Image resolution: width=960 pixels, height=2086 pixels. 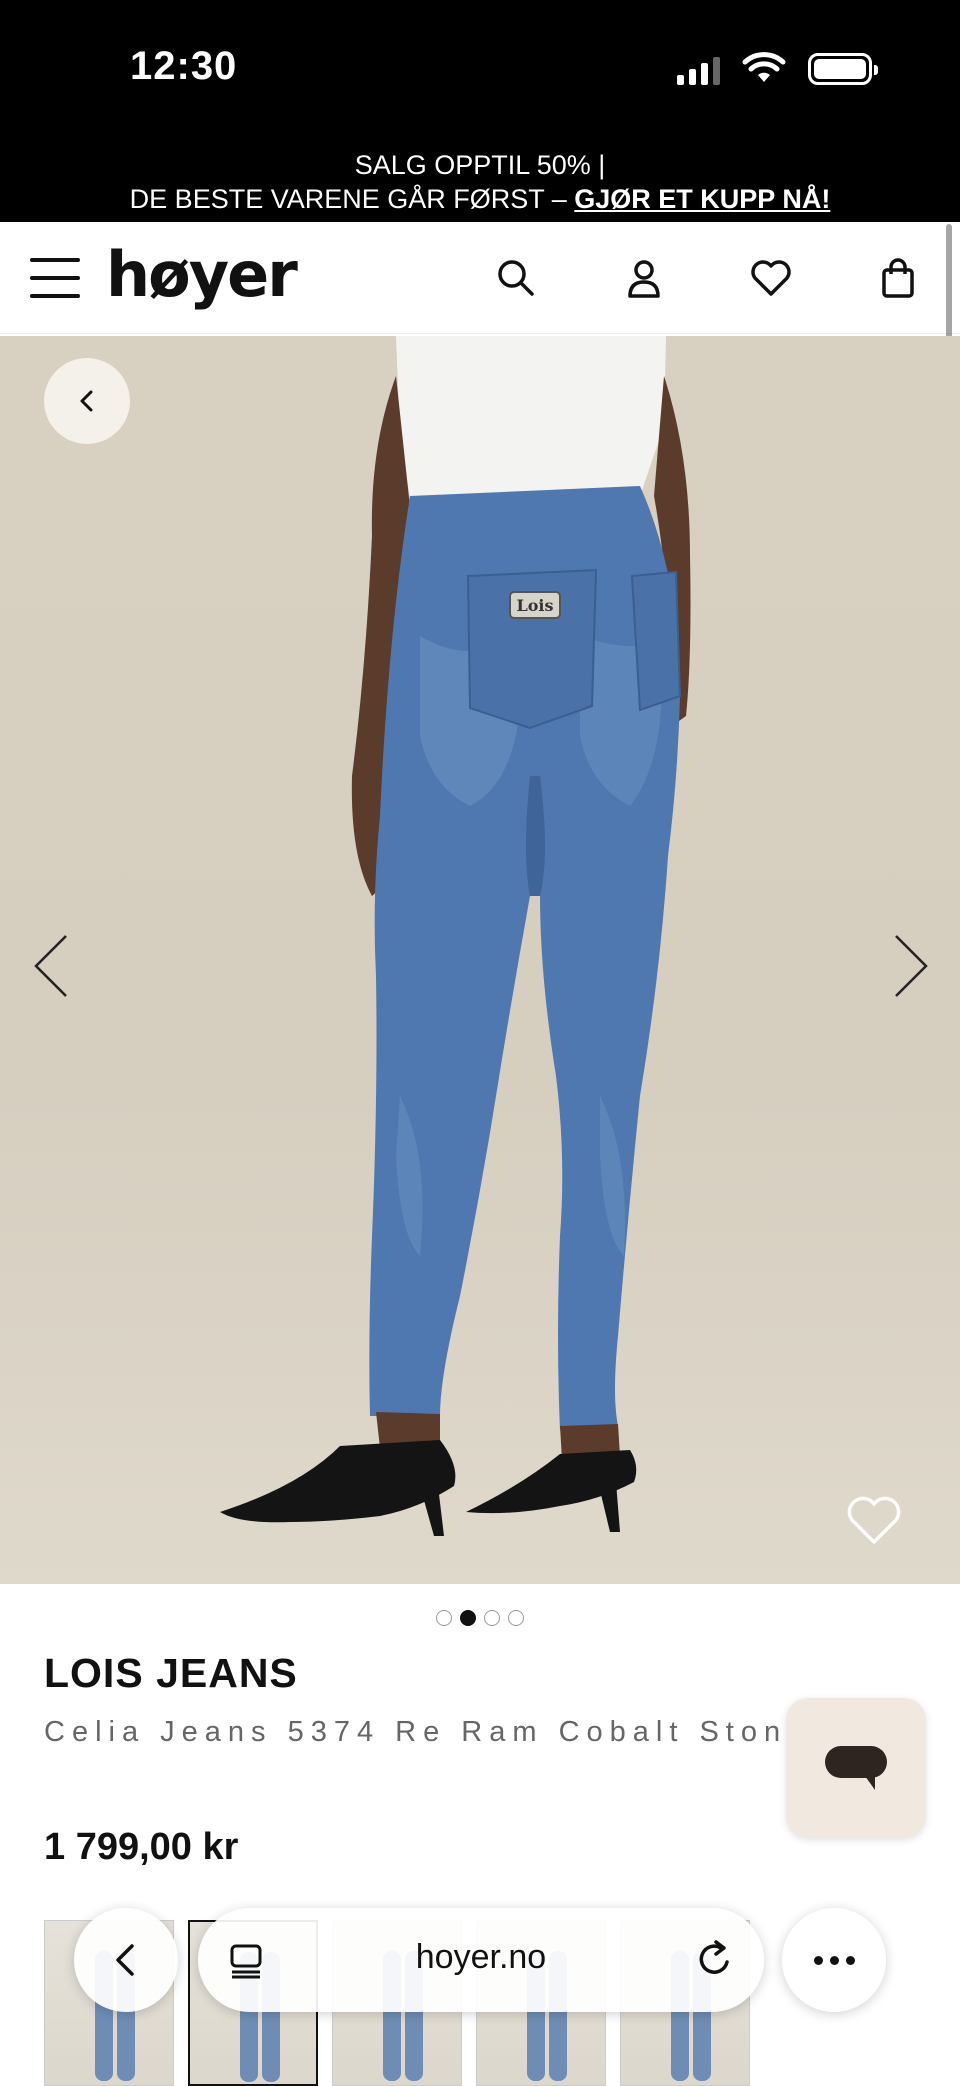 I want to click on browser-url: hoyer.no, so click(x=481, y=1957).